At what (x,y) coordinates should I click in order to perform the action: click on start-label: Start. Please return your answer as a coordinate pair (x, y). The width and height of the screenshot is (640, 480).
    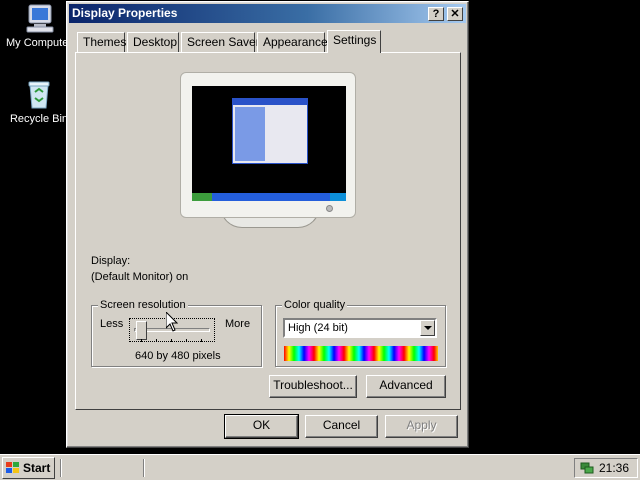
    Looking at the image, I should click on (37, 468).